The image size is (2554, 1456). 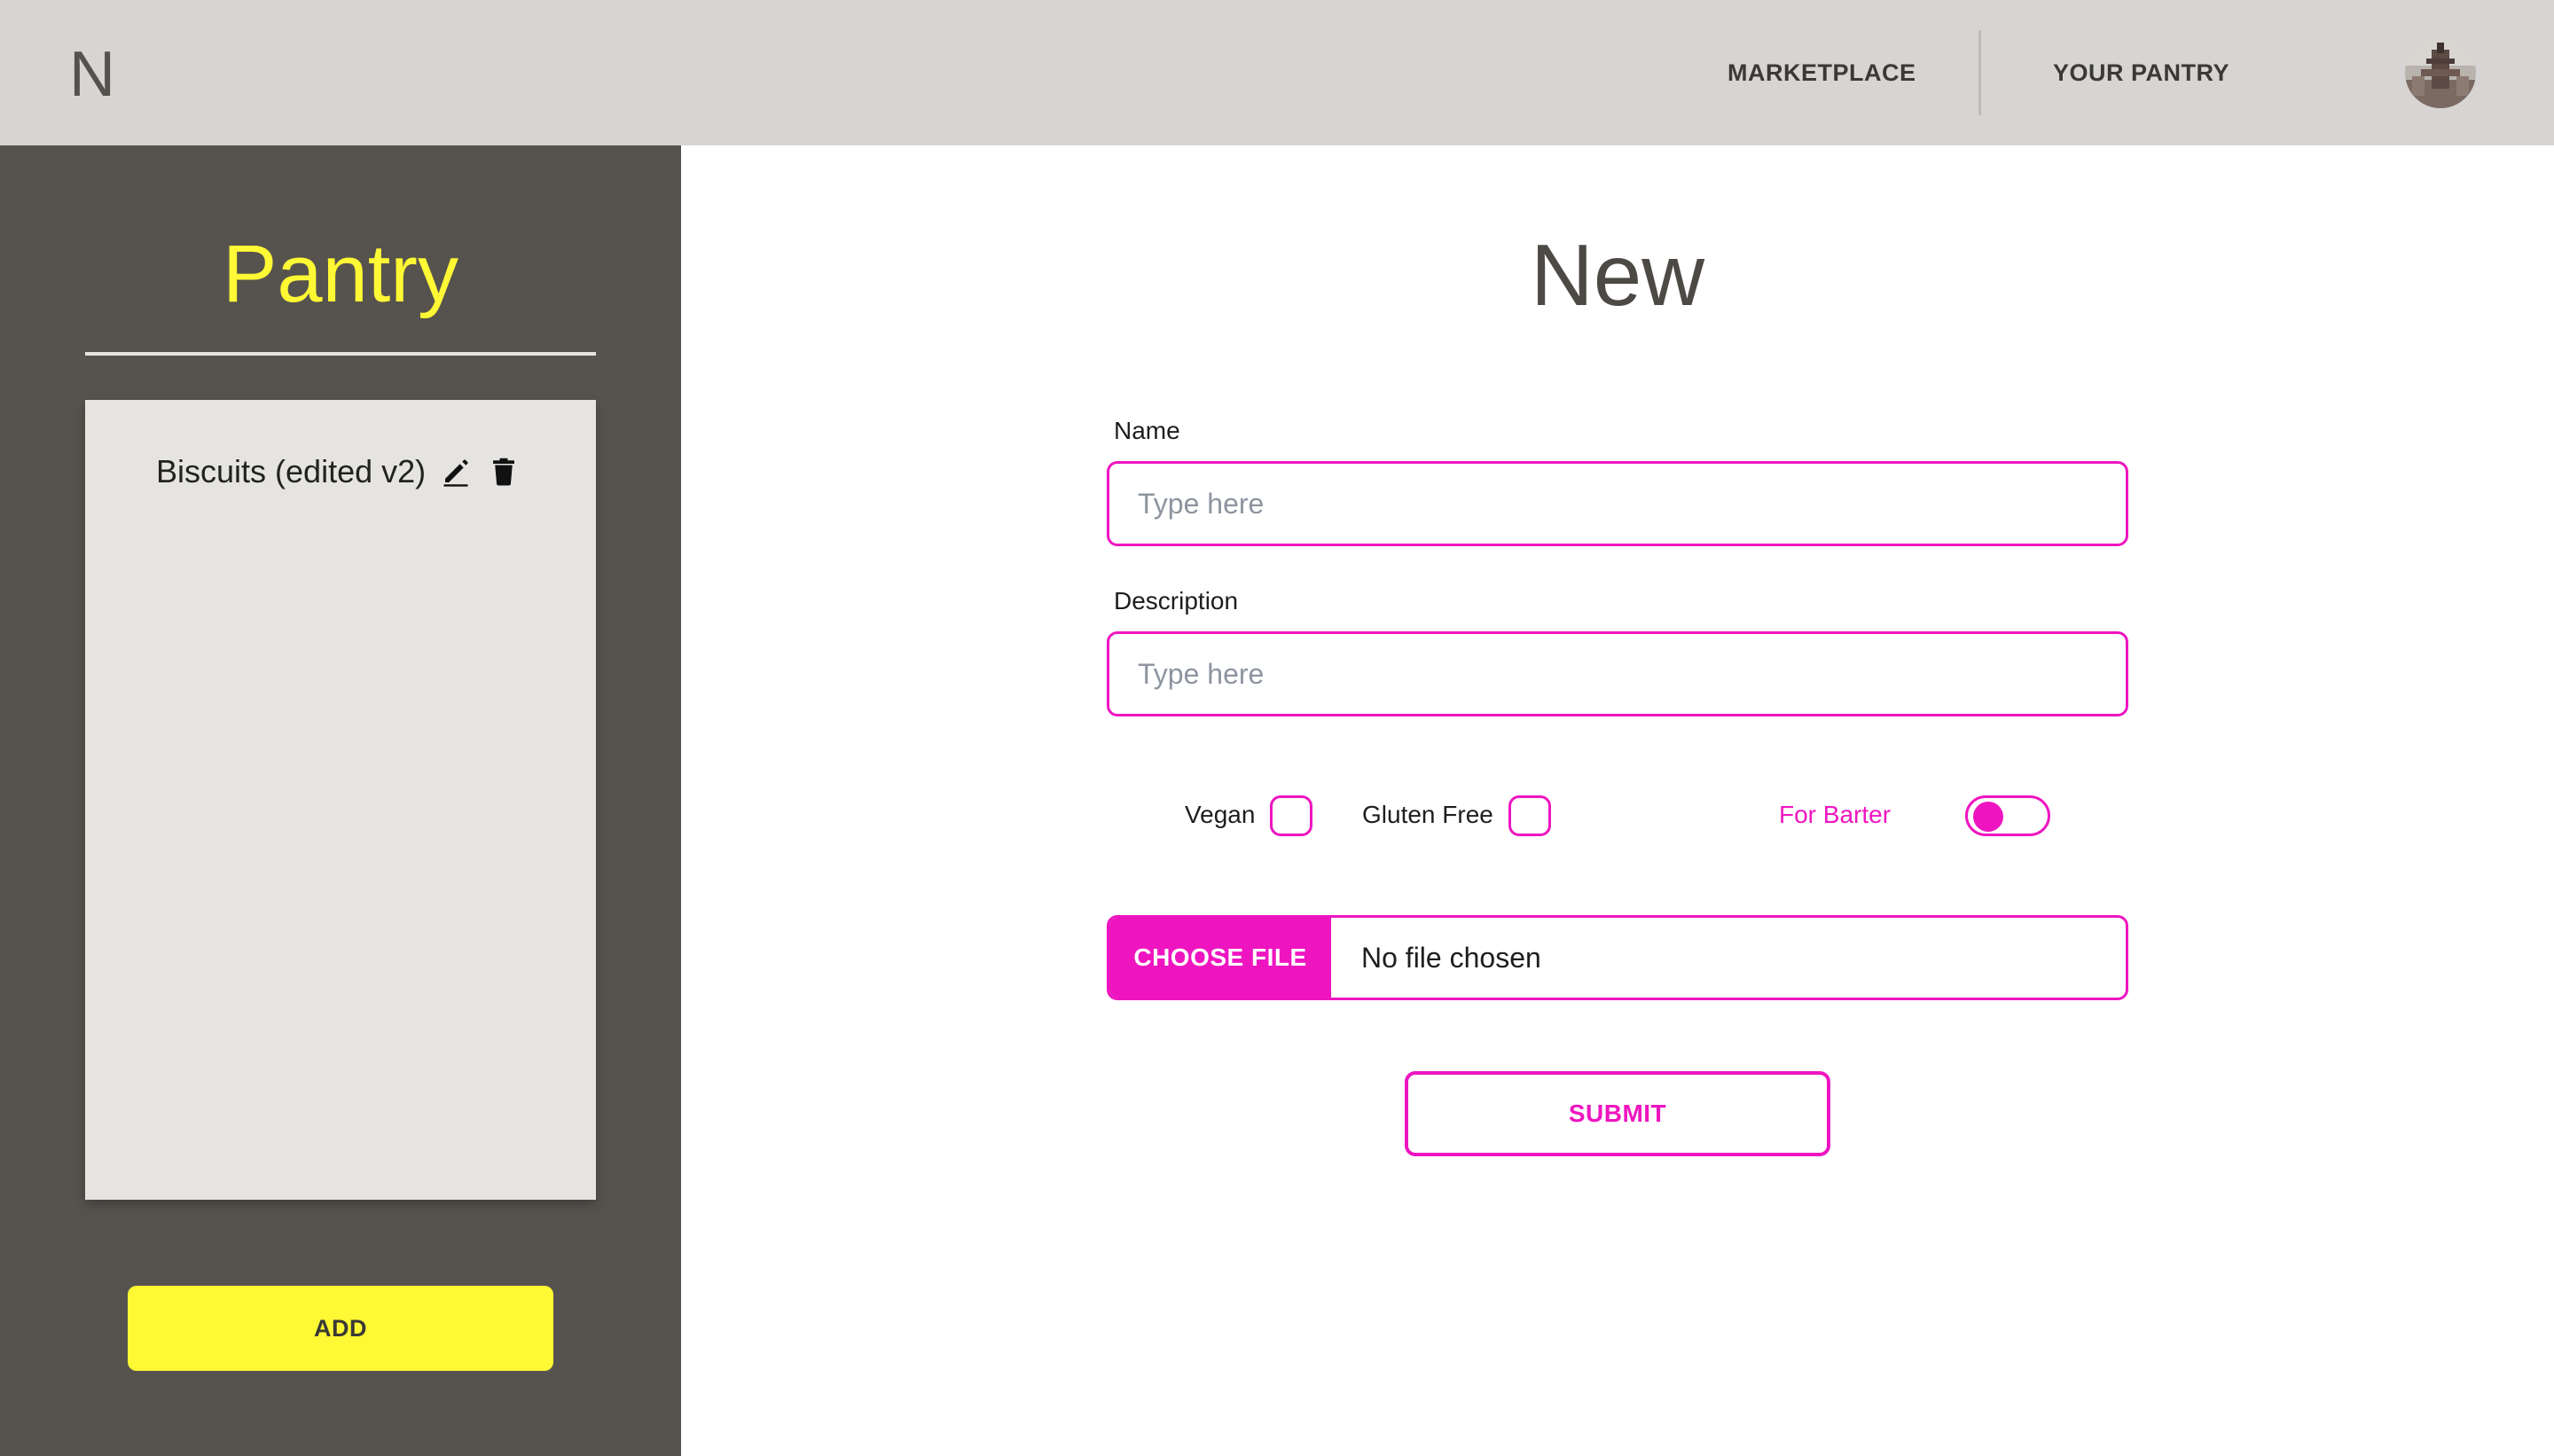 I want to click on pantry-item-label: Biscuits (edited v2), so click(x=291, y=472).